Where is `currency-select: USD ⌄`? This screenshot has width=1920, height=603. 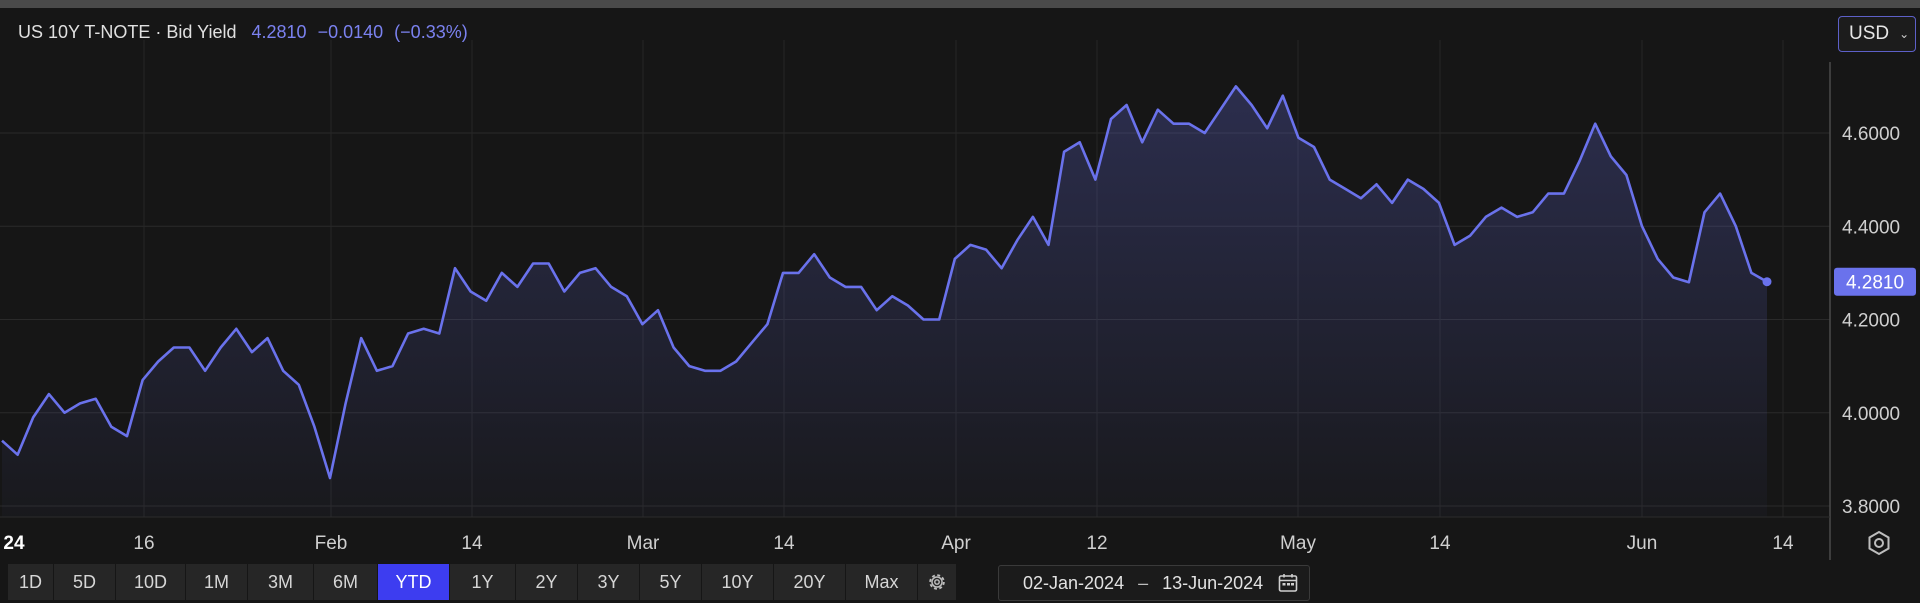 currency-select: USD ⌄ is located at coordinates (1877, 34).